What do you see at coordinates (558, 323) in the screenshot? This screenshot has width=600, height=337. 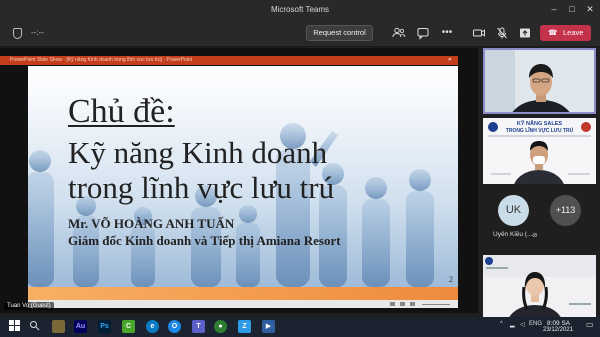 I see `taskbar-time: 8:09 SA` at bounding box center [558, 323].